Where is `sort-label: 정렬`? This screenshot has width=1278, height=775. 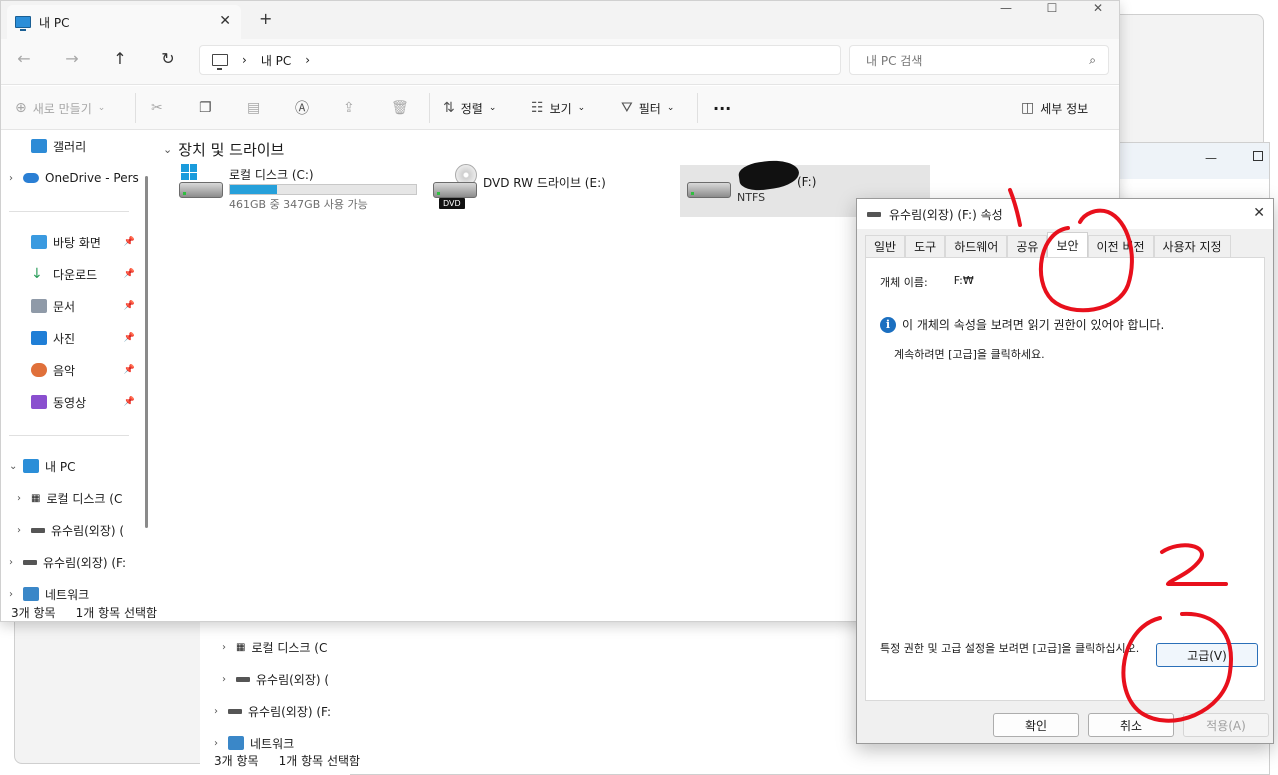 sort-label: 정렬 is located at coordinates (471, 108).